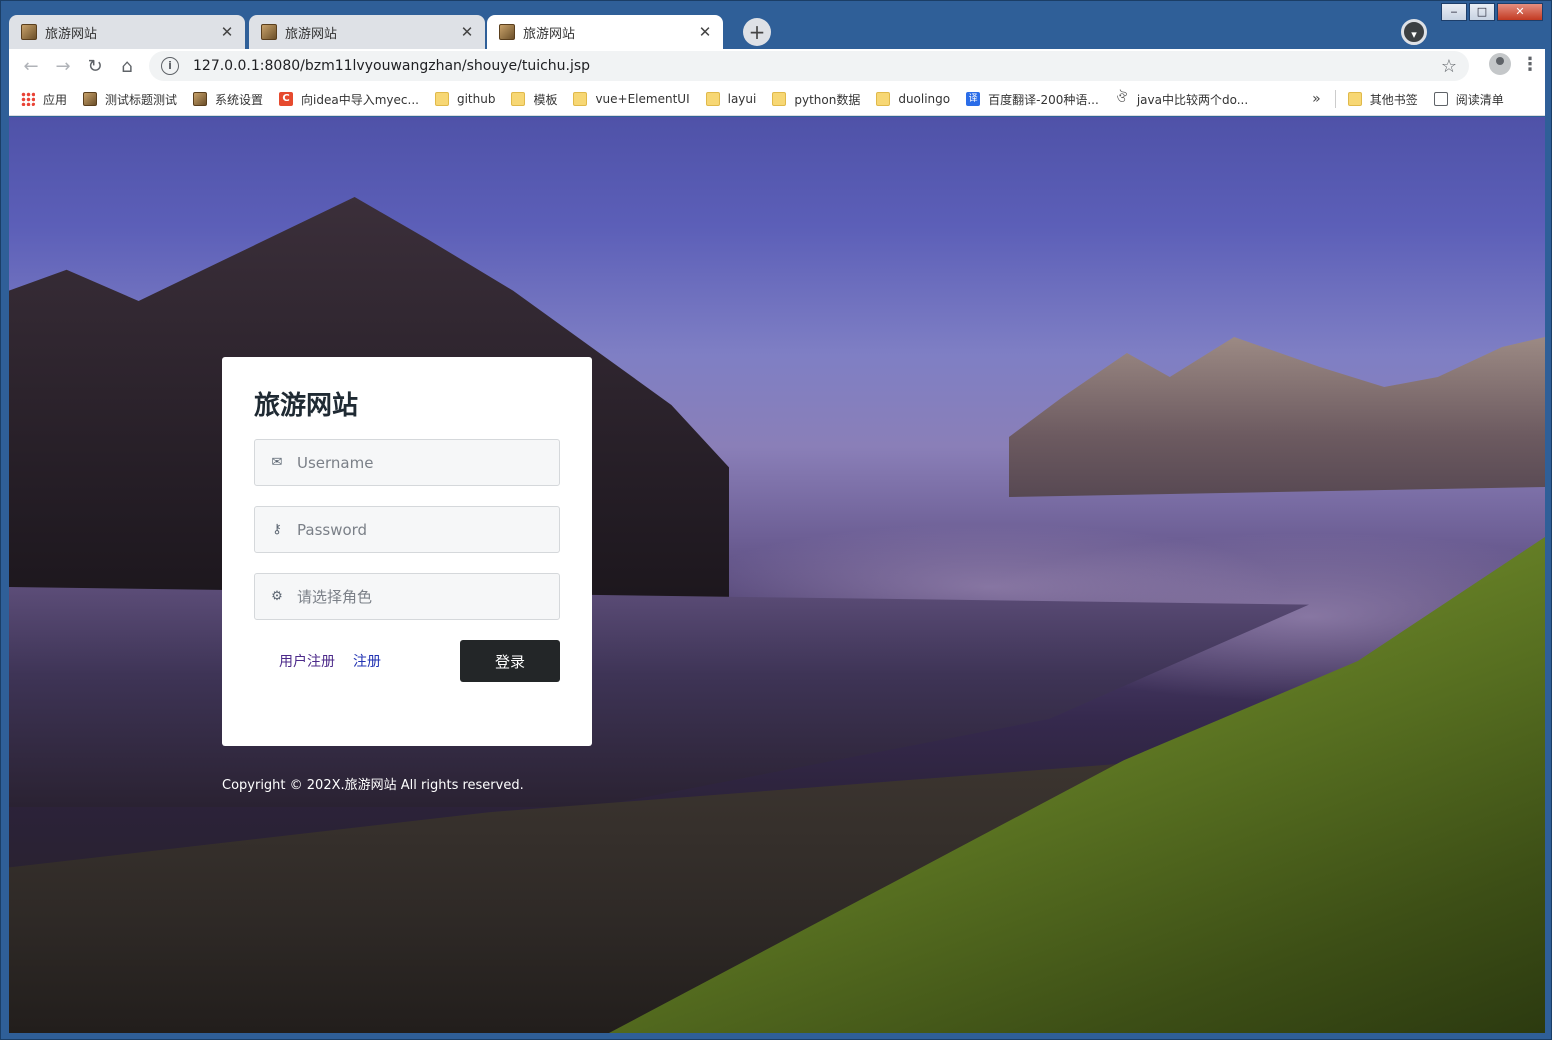 This screenshot has width=1552, height=1040. What do you see at coordinates (63, 66) in the screenshot?
I see `forward-arrow-icon: →` at bounding box center [63, 66].